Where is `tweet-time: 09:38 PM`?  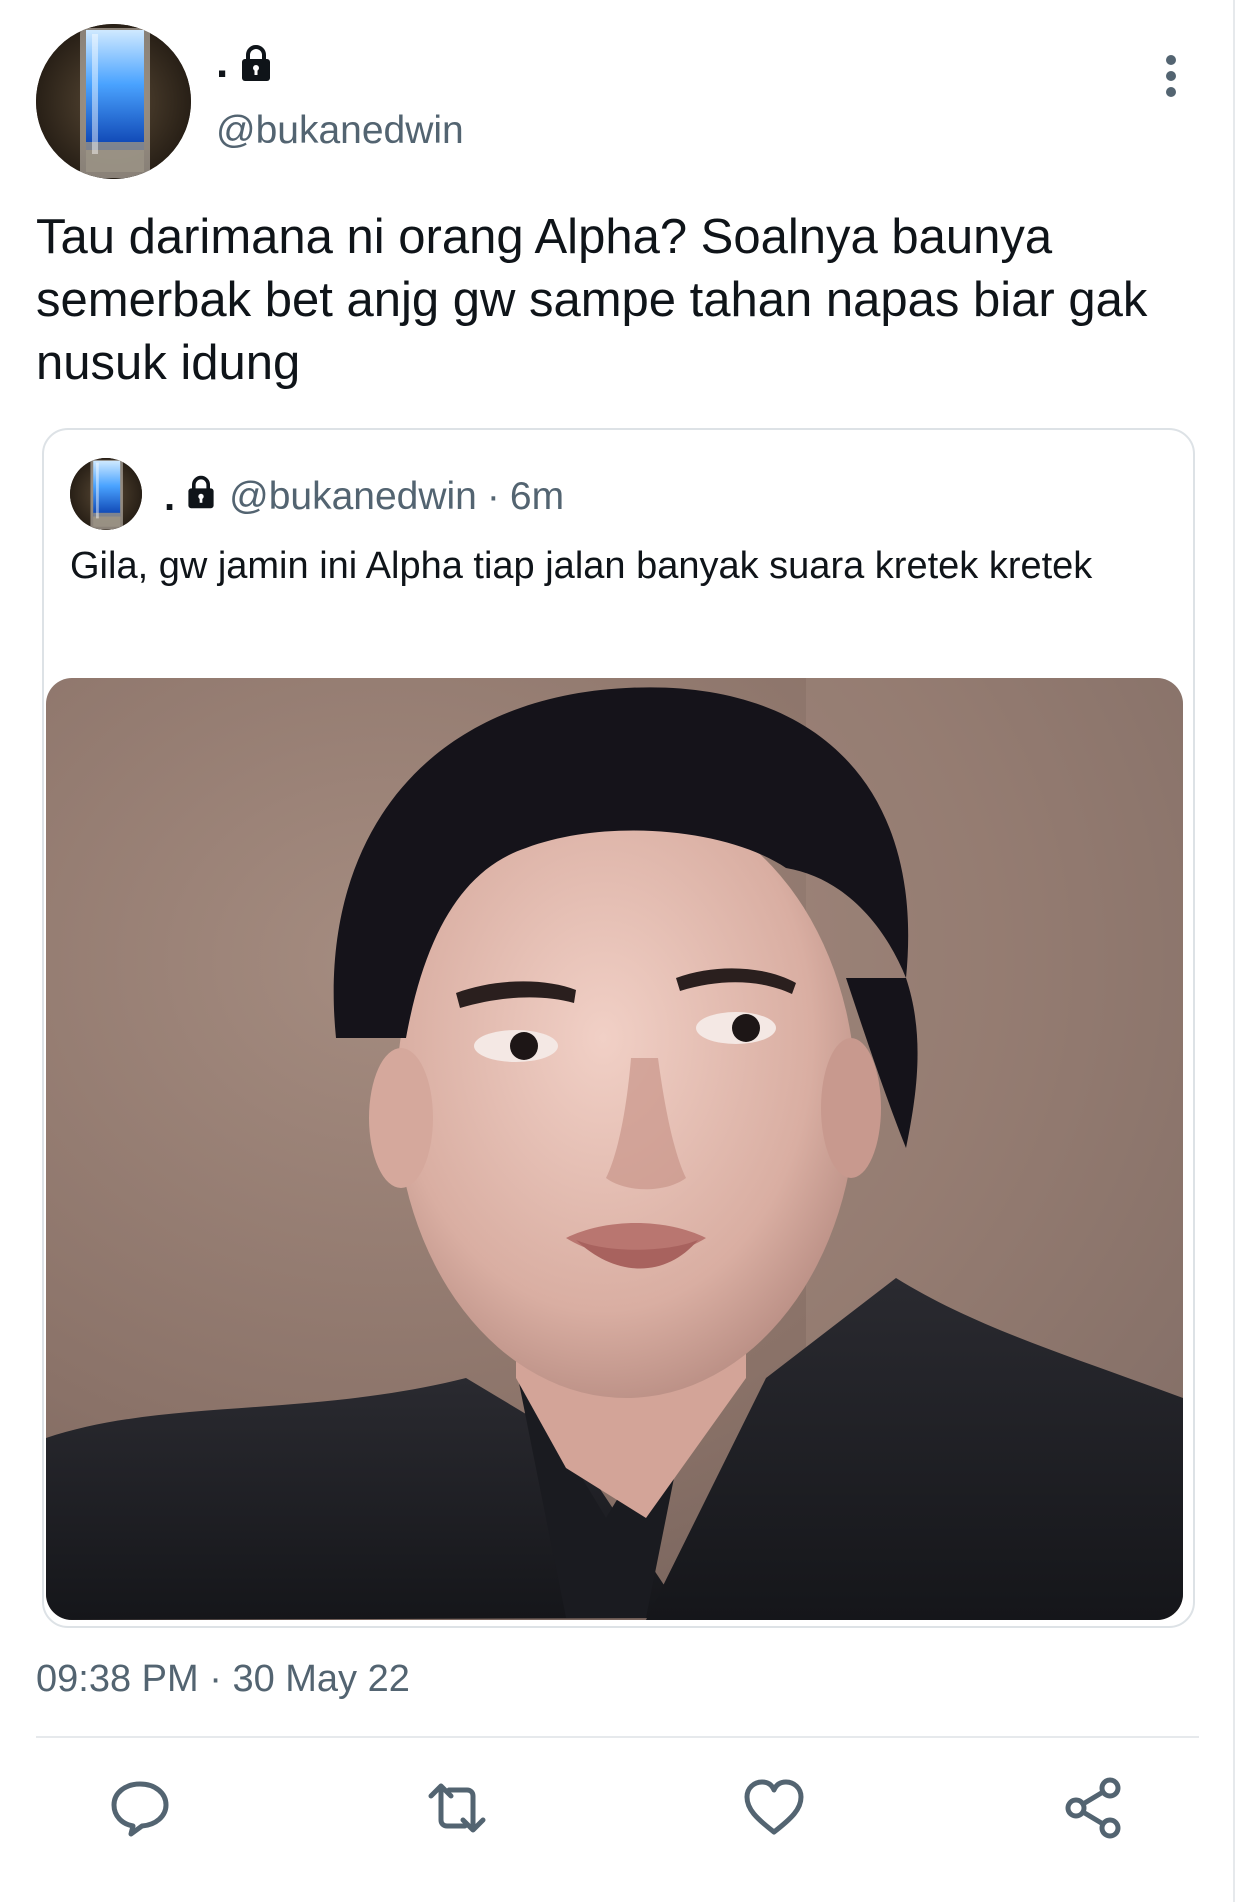
tweet-time: 09:38 PM is located at coordinates (117, 1679).